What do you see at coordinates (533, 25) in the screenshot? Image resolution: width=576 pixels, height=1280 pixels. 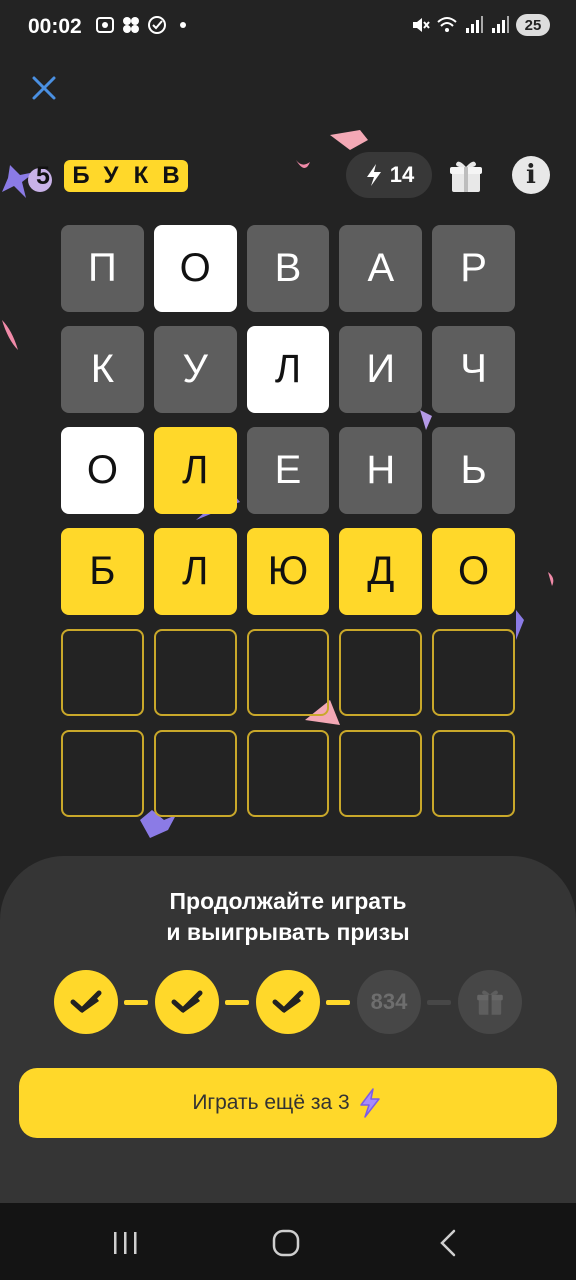 I see `battery-indicator: 25` at bounding box center [533, 25].